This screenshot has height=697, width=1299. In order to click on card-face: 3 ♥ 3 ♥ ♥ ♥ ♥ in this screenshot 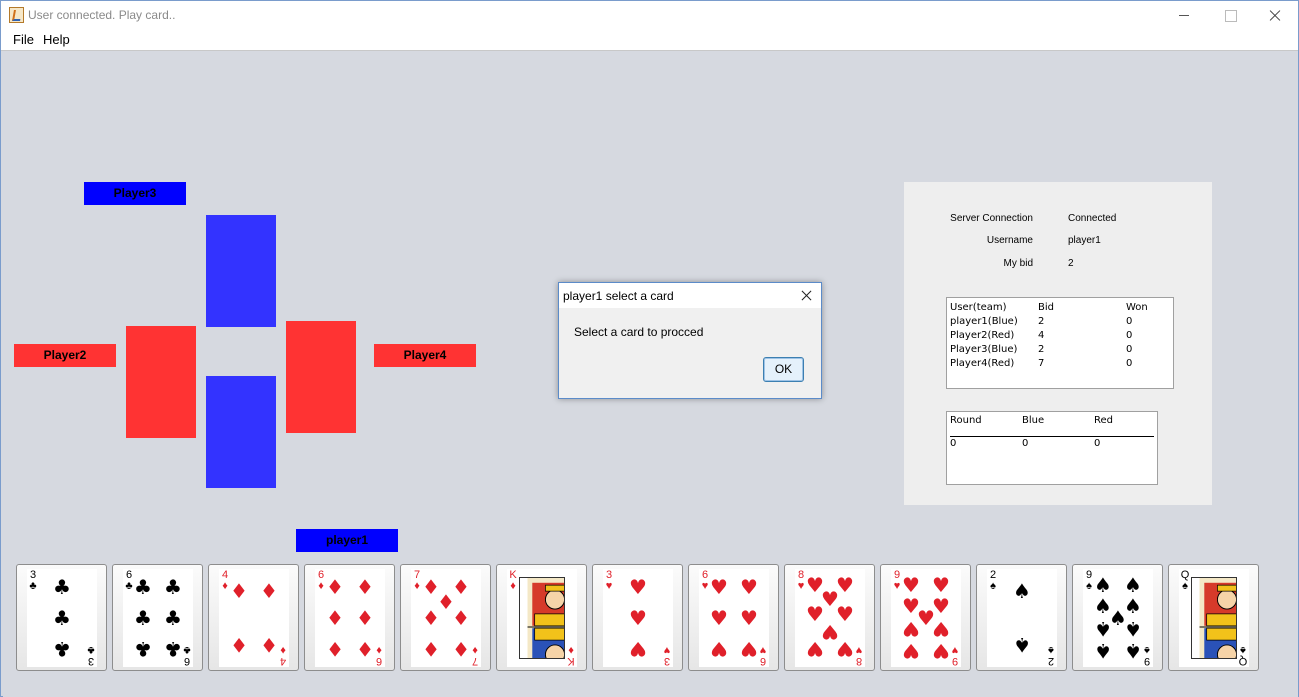, I will do `click(638, 618)`.